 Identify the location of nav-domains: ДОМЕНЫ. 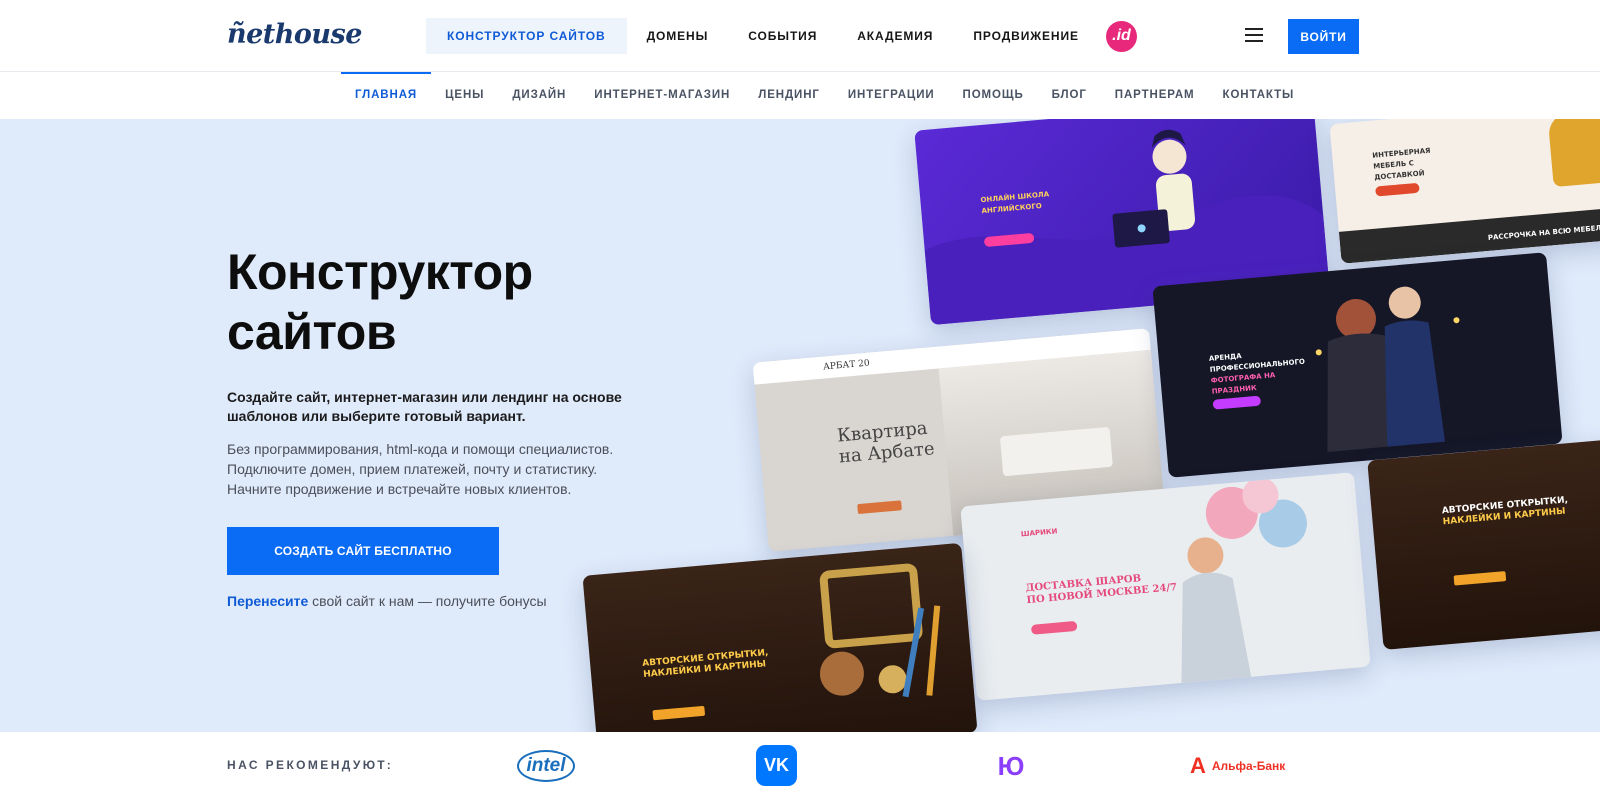
(678, 36).